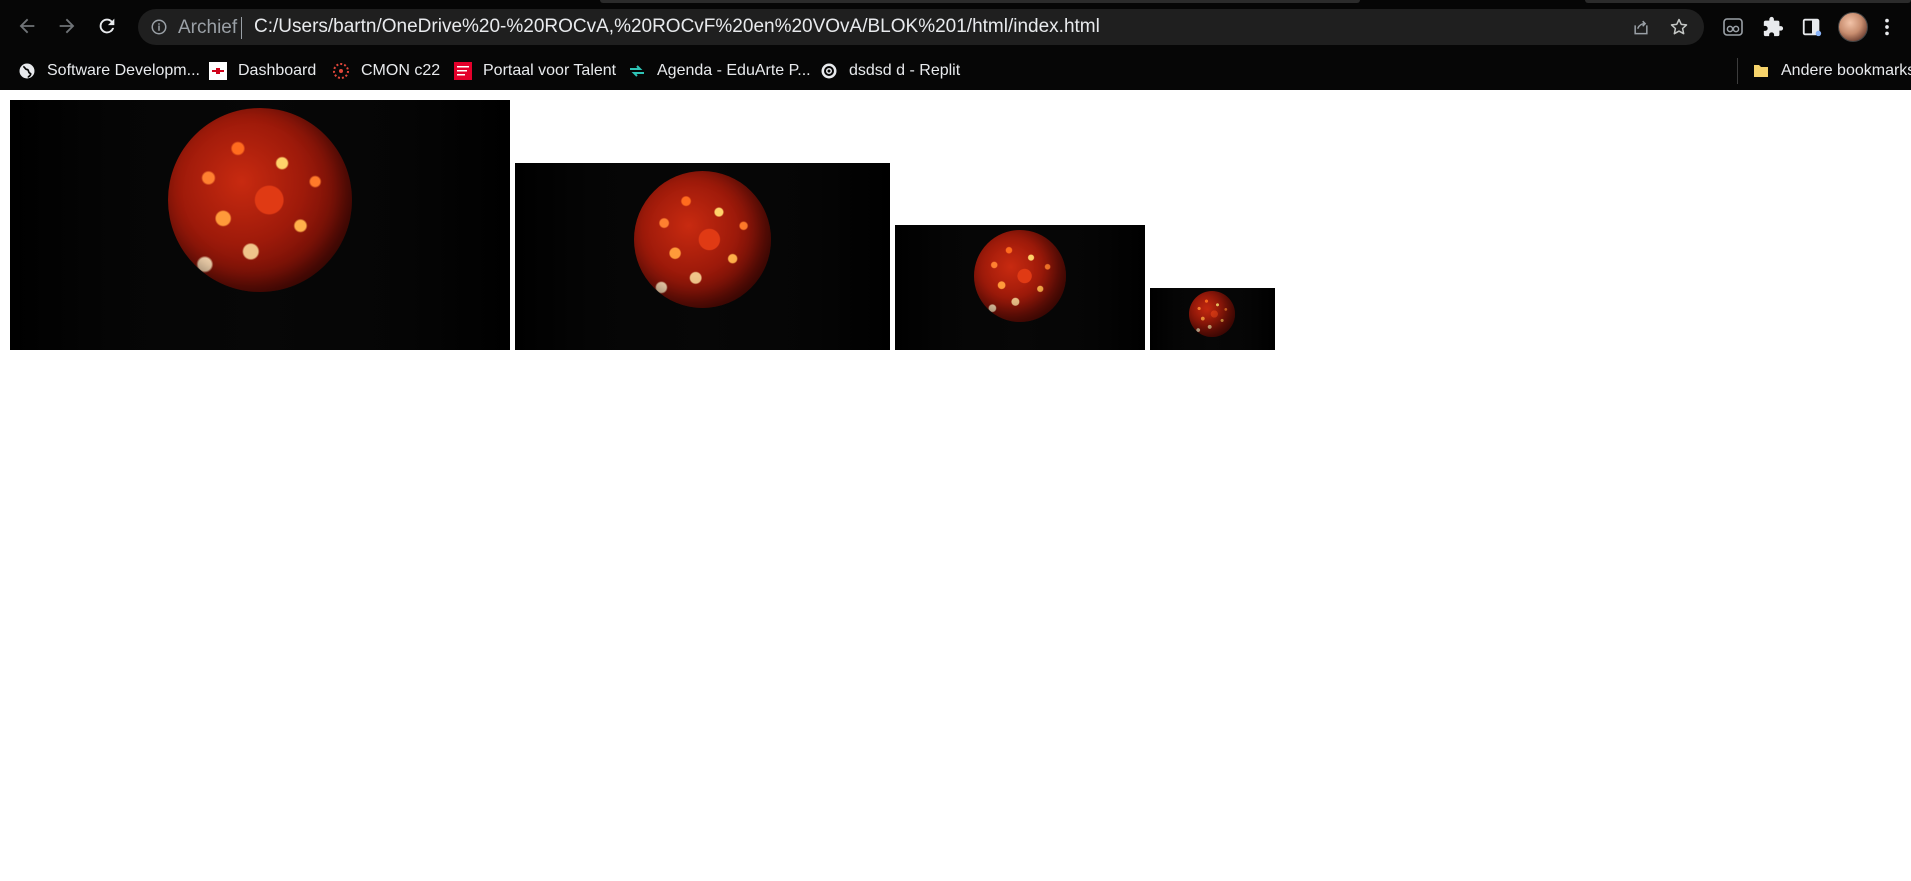  What do you see at coordinates (980, 1) in the screenshot?
I see `tab-strip-edge` at bounding box center [980, 1].